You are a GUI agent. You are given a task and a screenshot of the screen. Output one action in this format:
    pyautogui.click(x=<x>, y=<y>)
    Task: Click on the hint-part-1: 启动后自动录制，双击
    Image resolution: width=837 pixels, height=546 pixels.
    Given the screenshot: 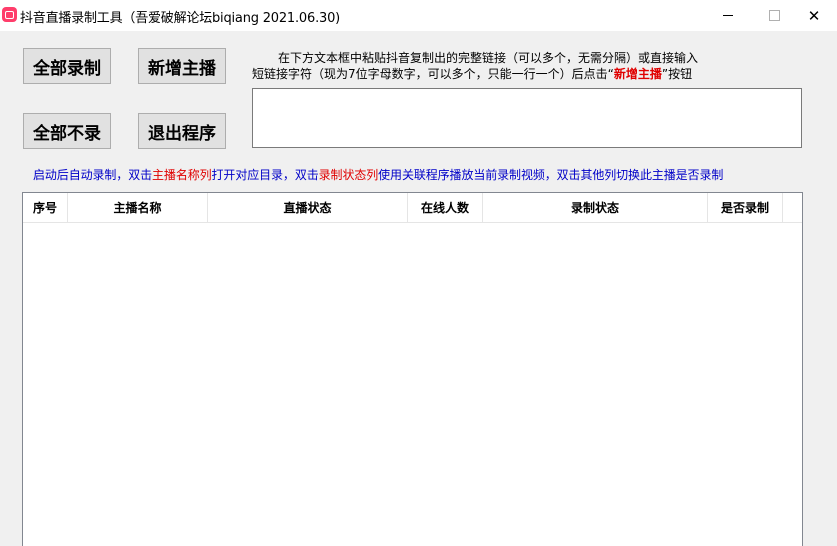 What is the action you would take?
    pyautogui.click(x=93, y=175)
    